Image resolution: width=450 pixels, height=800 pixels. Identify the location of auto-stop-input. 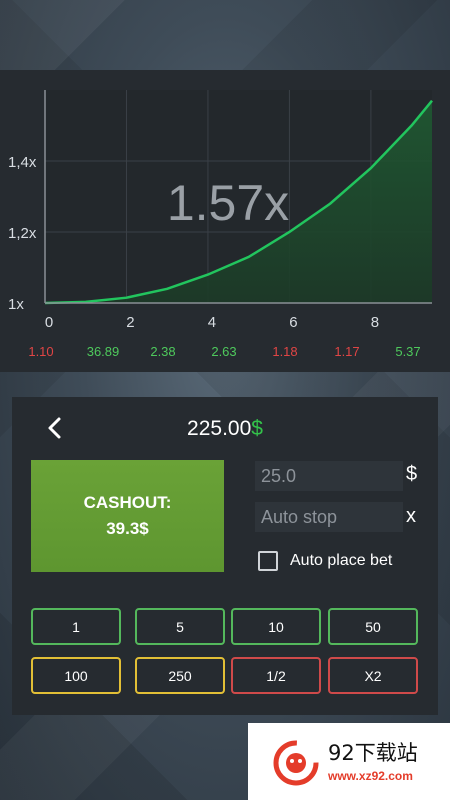
(329, 517).